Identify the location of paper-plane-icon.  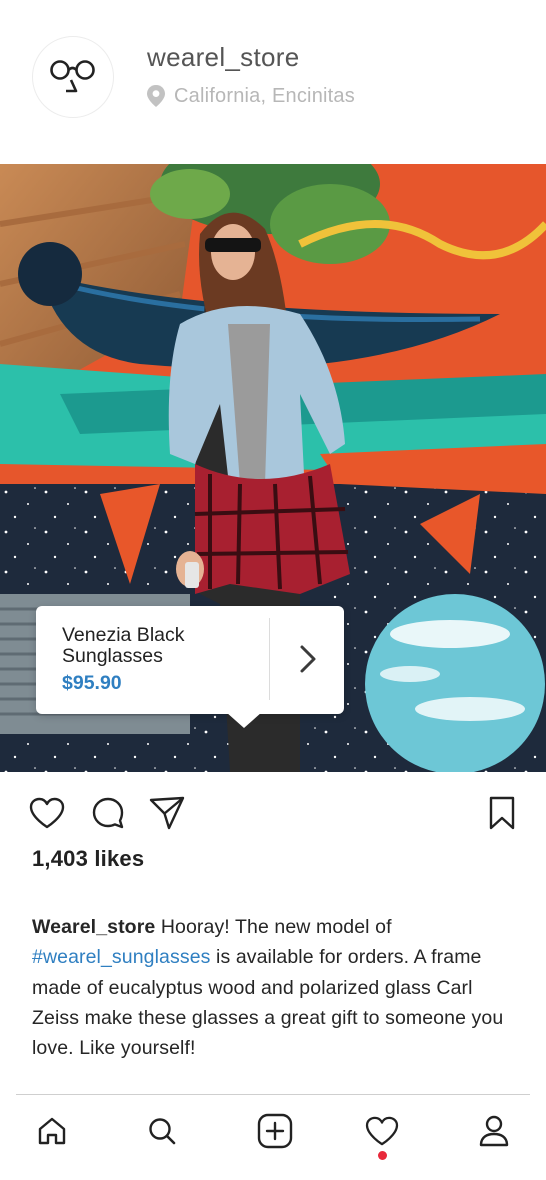
(167, 813).